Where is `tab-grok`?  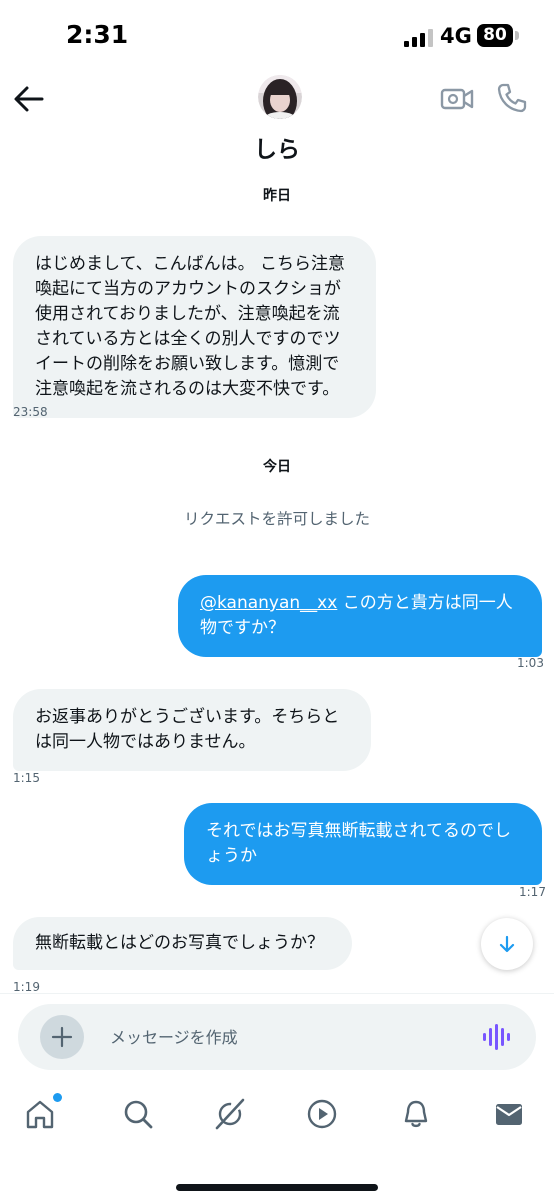 tab-grok is located at coordinates (230, 1114).